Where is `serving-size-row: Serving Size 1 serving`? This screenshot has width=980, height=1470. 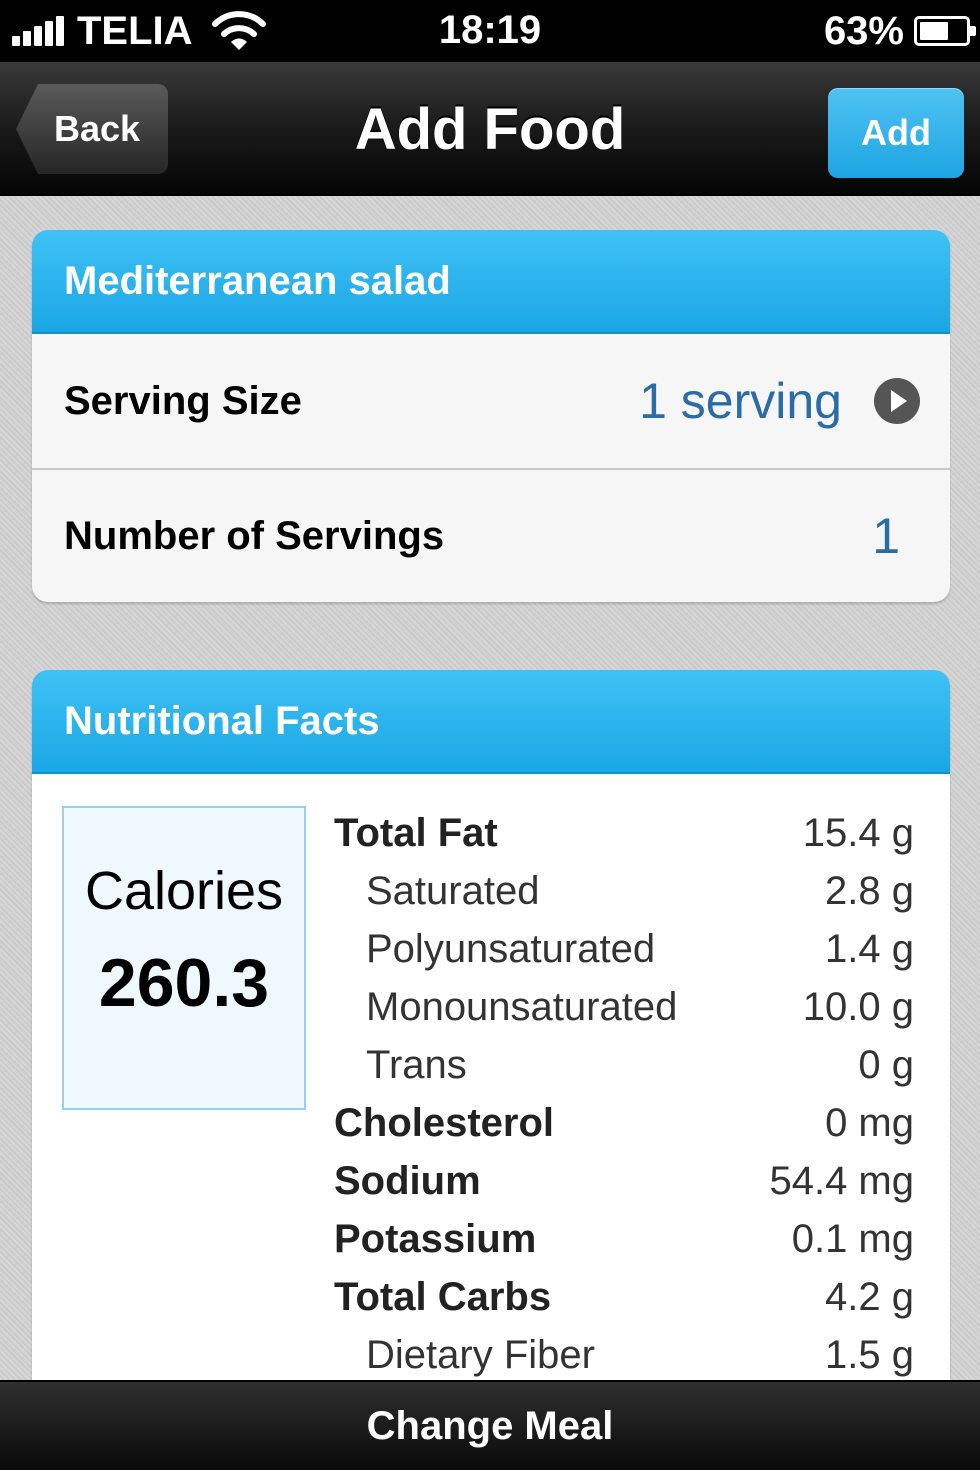 serving-size-row: Serving Size 1 serving is located at coordinates (491, 401).